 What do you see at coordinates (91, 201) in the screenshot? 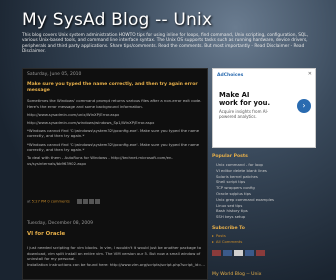
I see `share-twitter-icon` at bounding box center [91, 201].